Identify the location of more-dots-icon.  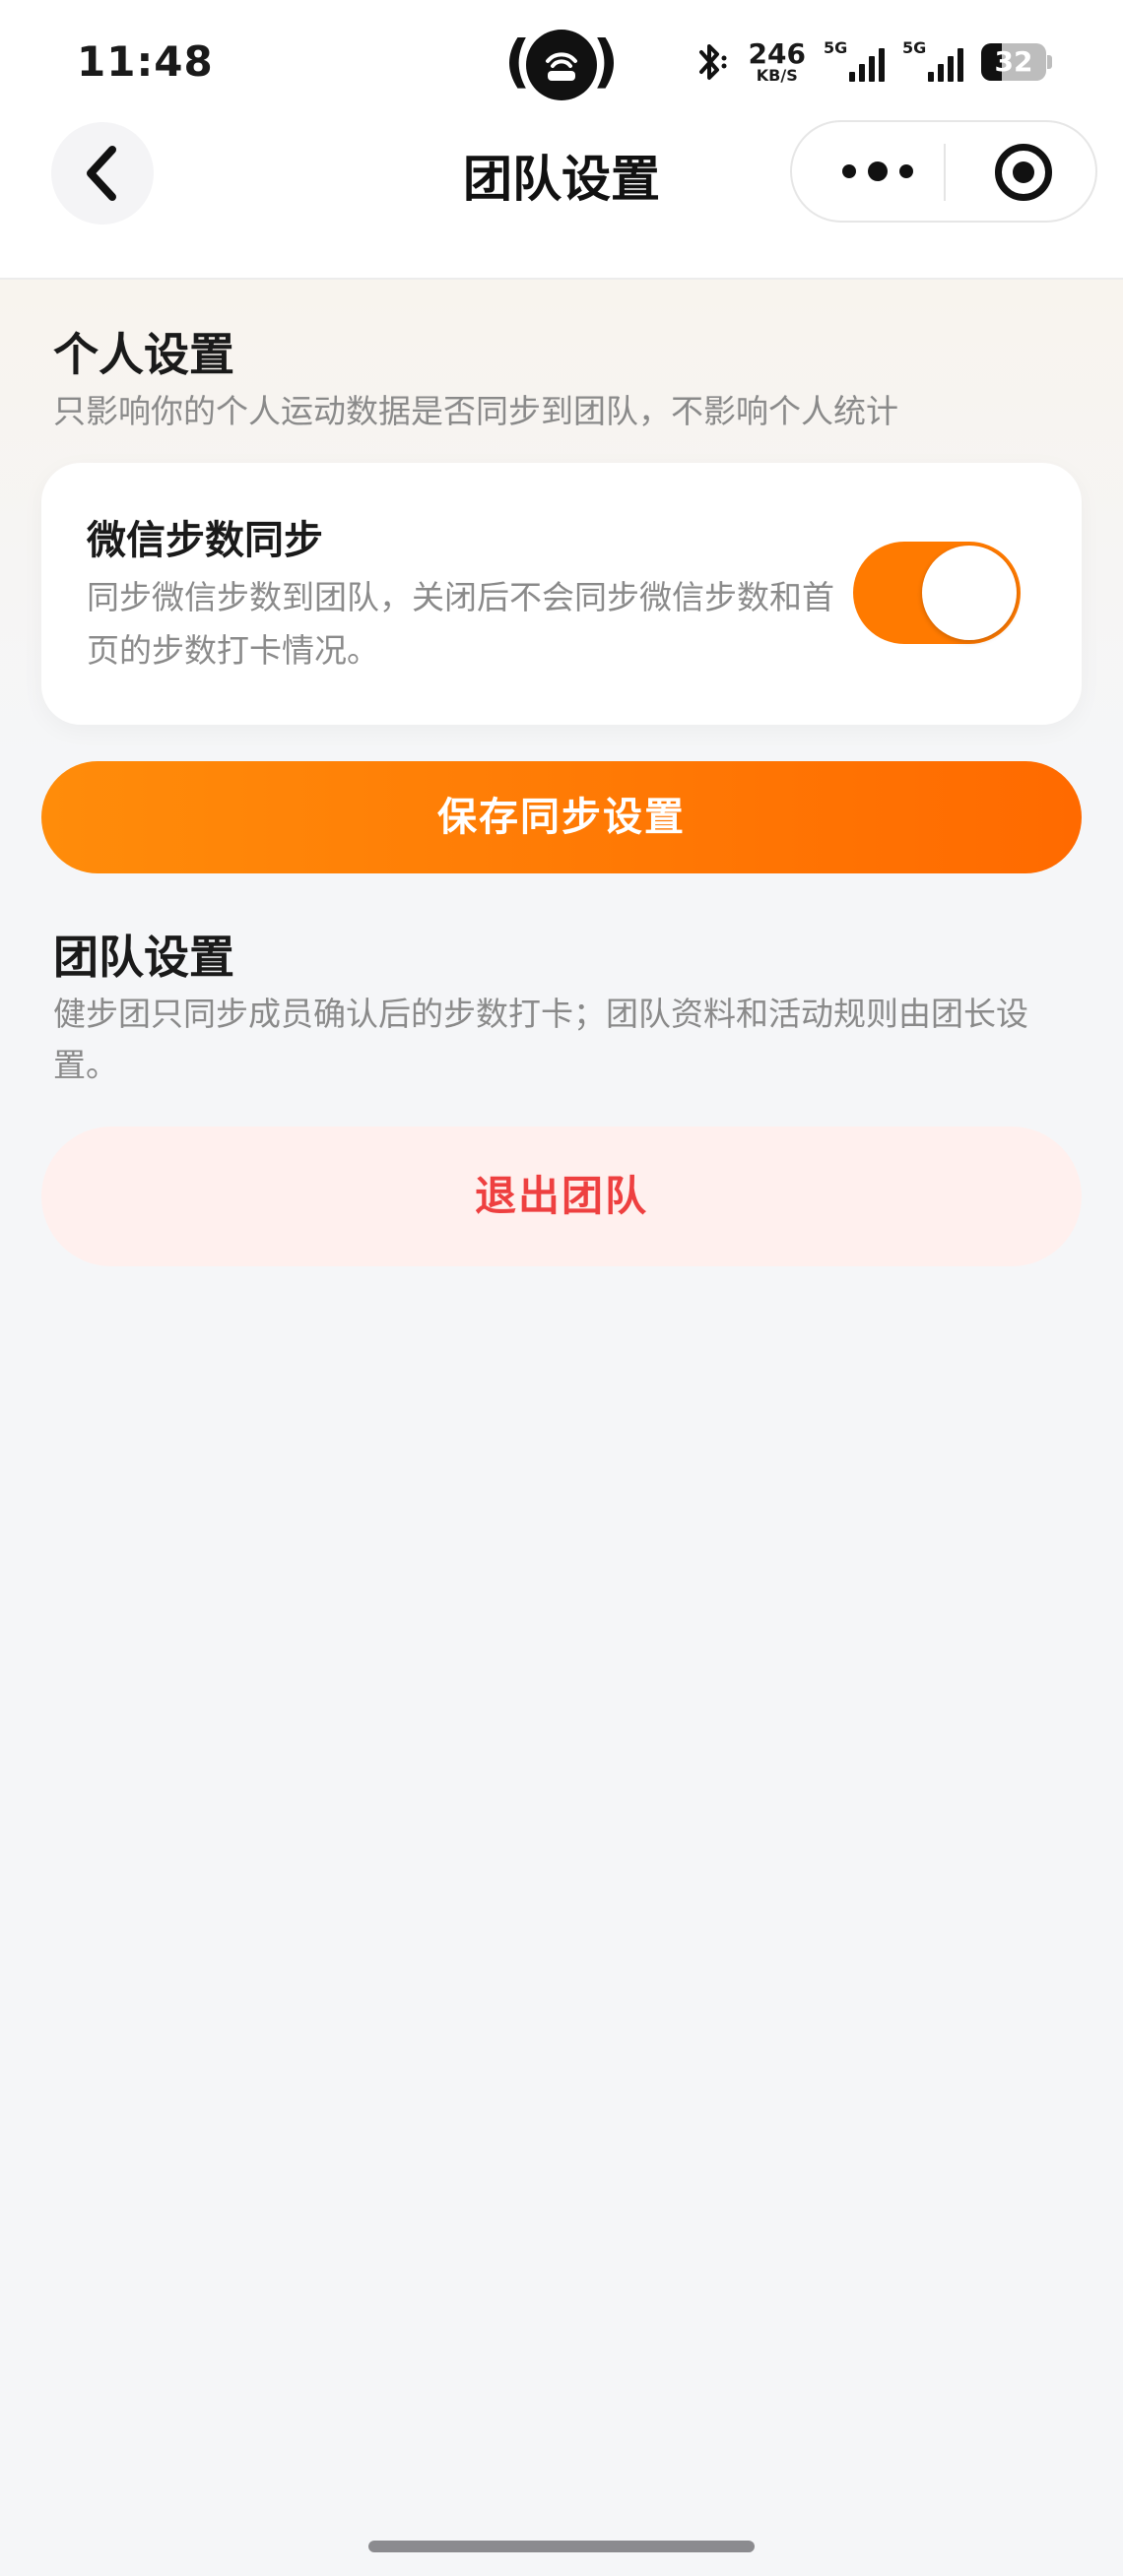
(877, 171).